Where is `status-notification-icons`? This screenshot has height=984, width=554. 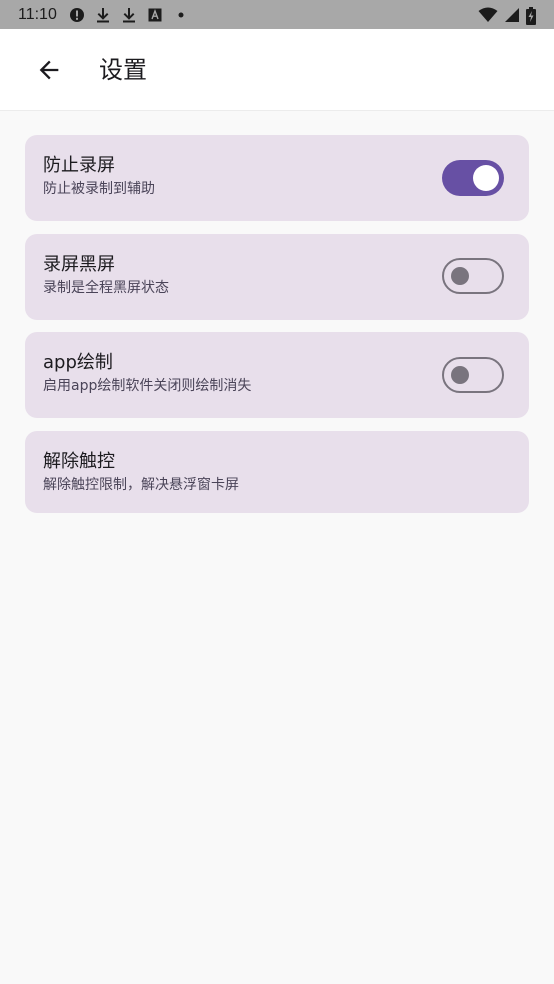
status-notification-icons is located at coordinates (129, 15).